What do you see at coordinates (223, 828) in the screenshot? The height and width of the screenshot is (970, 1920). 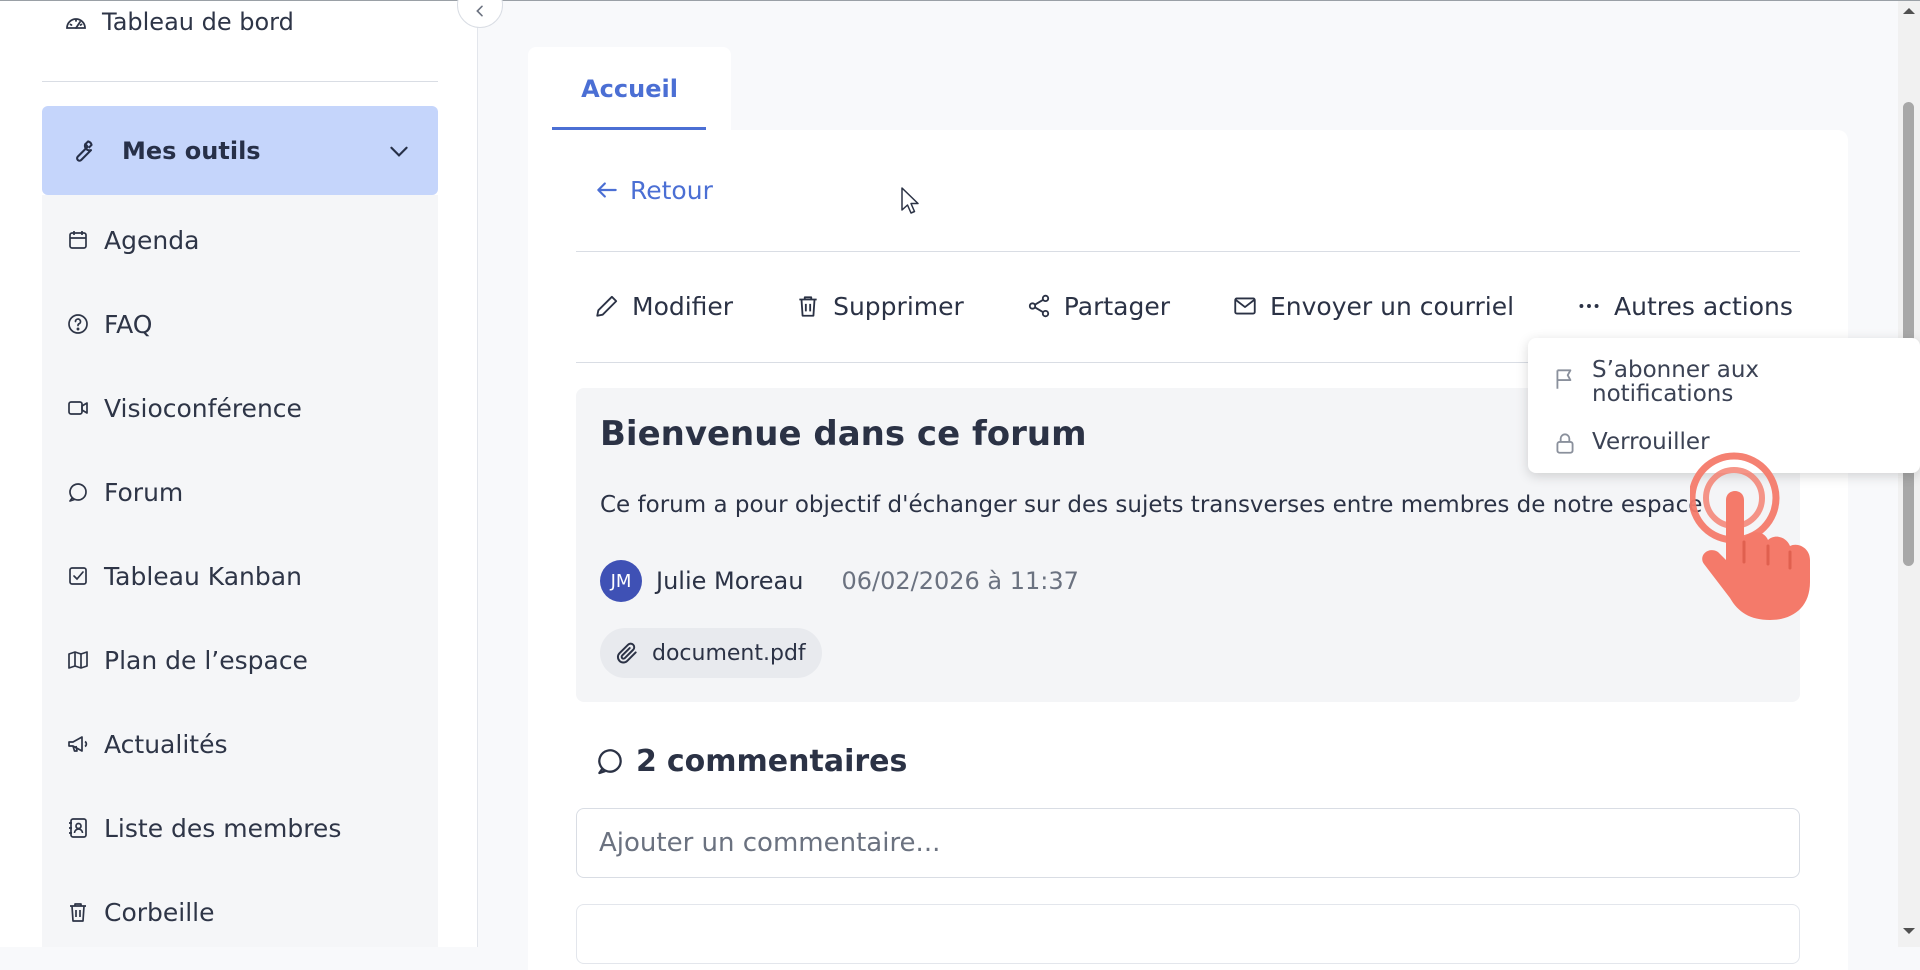 I see `sidebar-item-label: Liste des membres` at bounding box center [223, 828].